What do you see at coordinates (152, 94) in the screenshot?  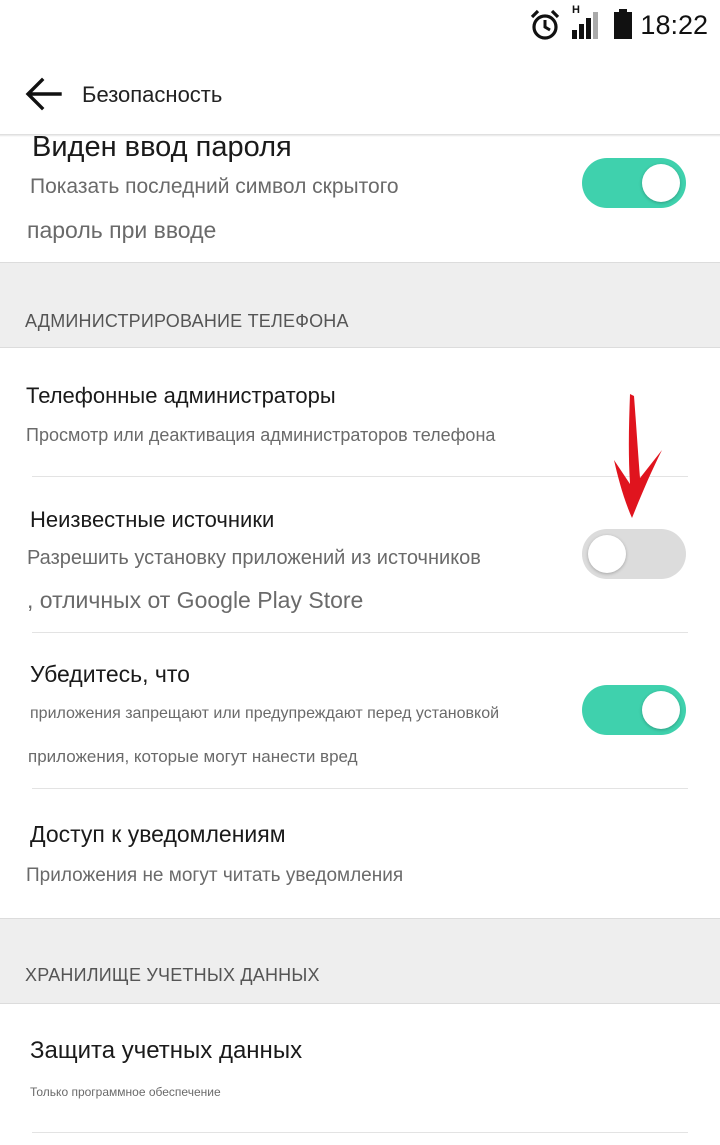 I see `page-title: Безопасность` at bounding box center [152, 94].